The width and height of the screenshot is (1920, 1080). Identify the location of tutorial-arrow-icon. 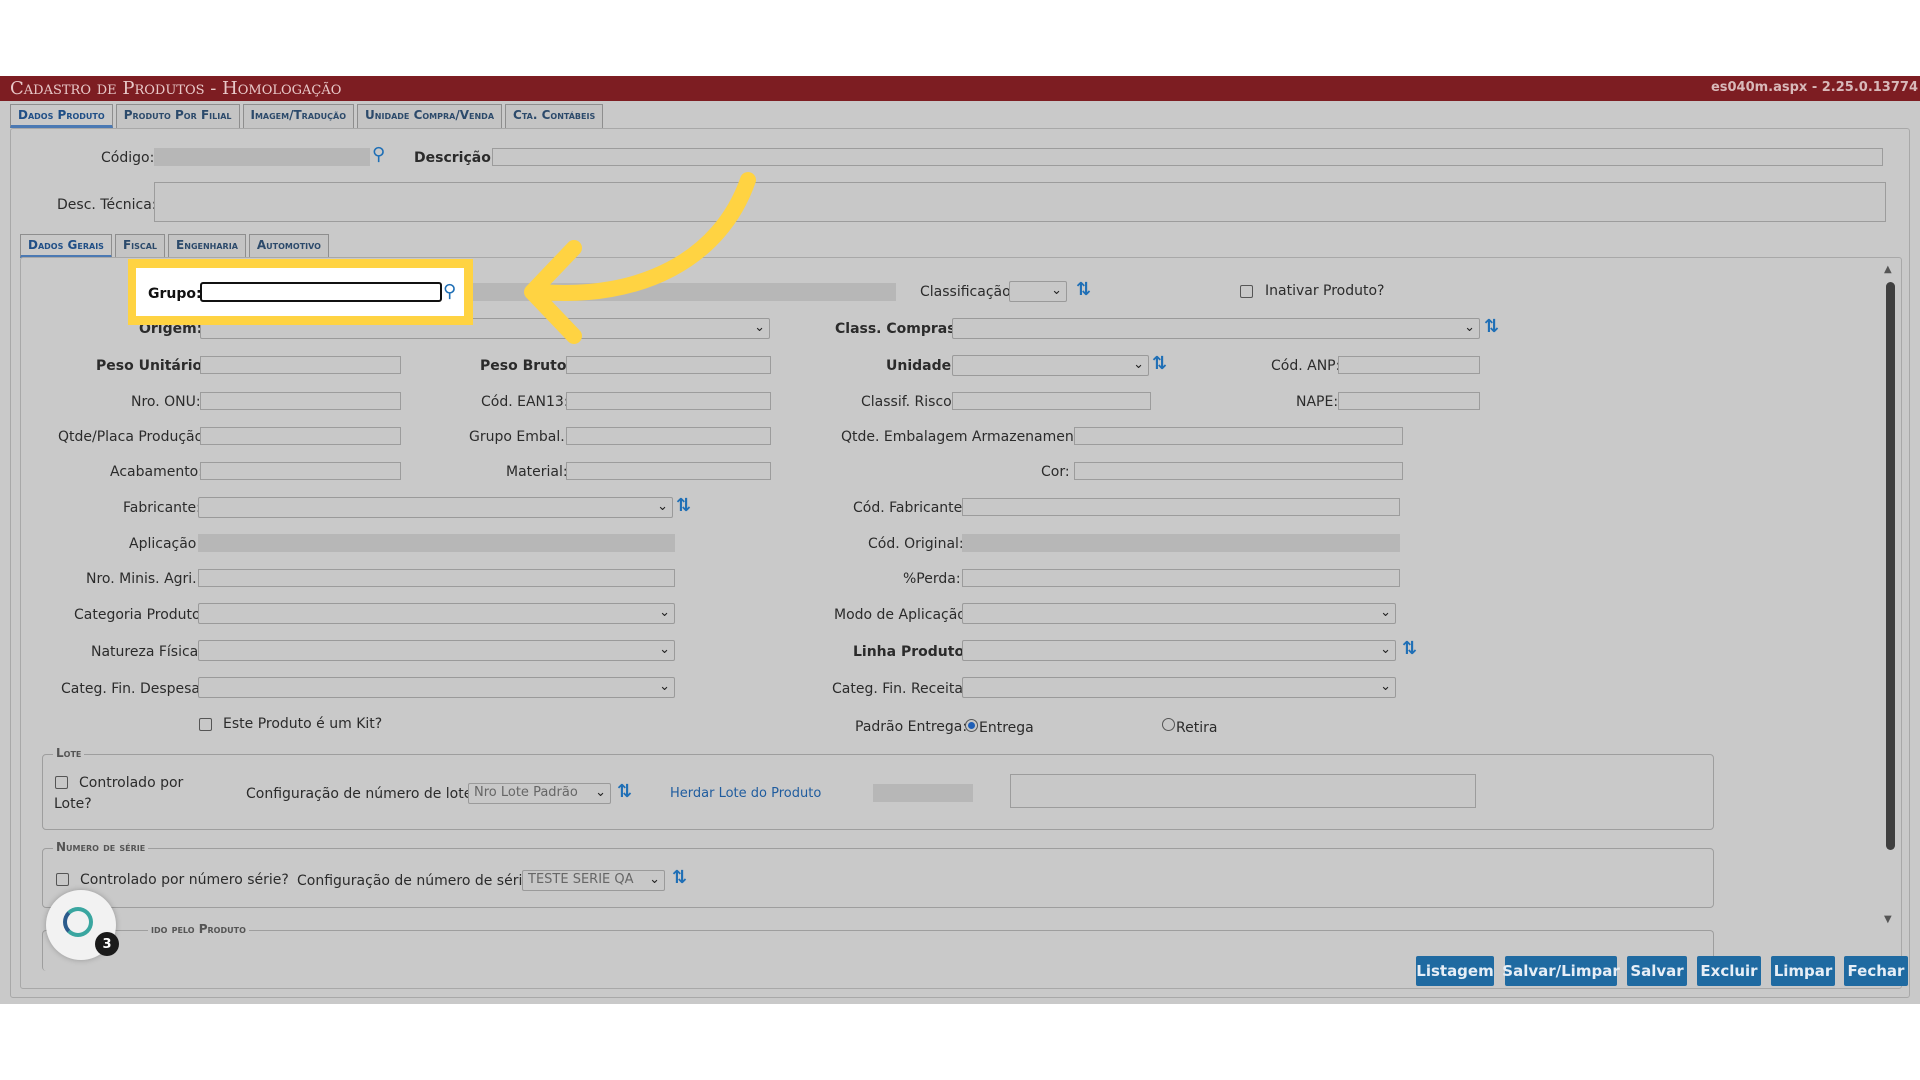
(640, 258).